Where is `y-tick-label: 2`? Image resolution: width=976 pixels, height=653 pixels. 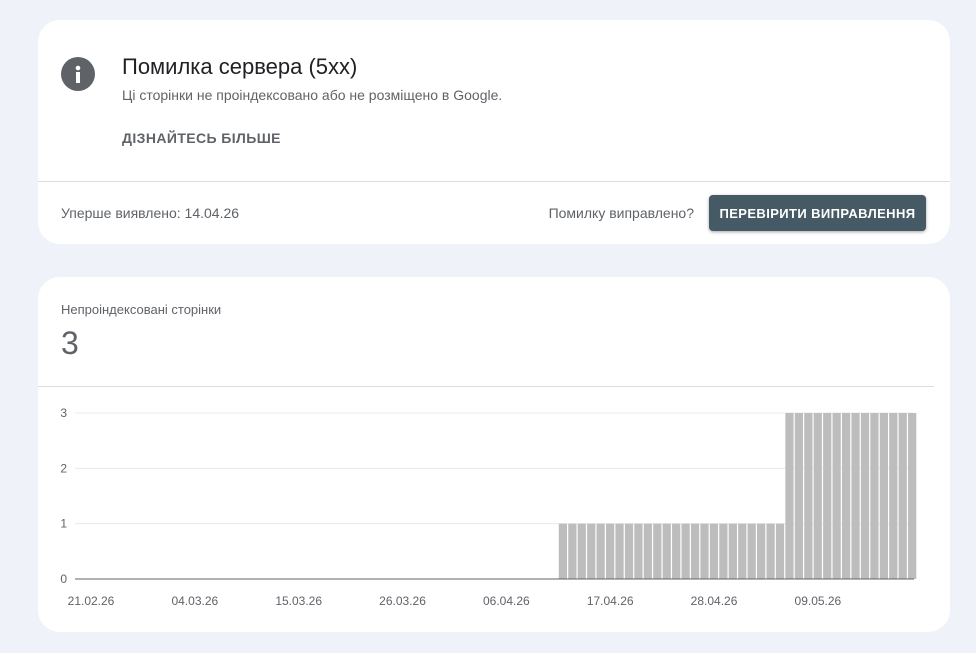 y-tick-label: 2 is located at coordinates (63, 468).